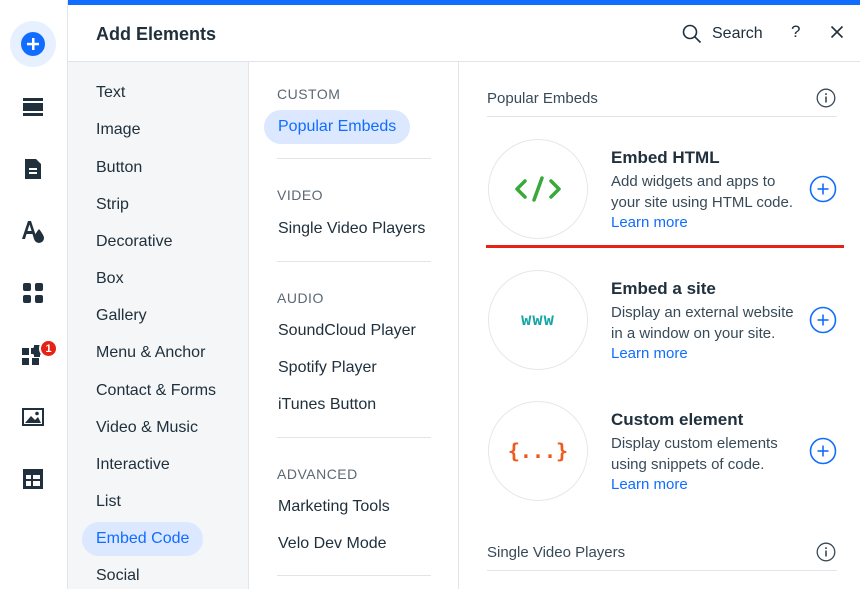 This screenshot has width=860, height=589. What do you see at coordinates (156, 34) in the screenshot?
I see `page-title: Add Elements` at bounding box center [156, 34].